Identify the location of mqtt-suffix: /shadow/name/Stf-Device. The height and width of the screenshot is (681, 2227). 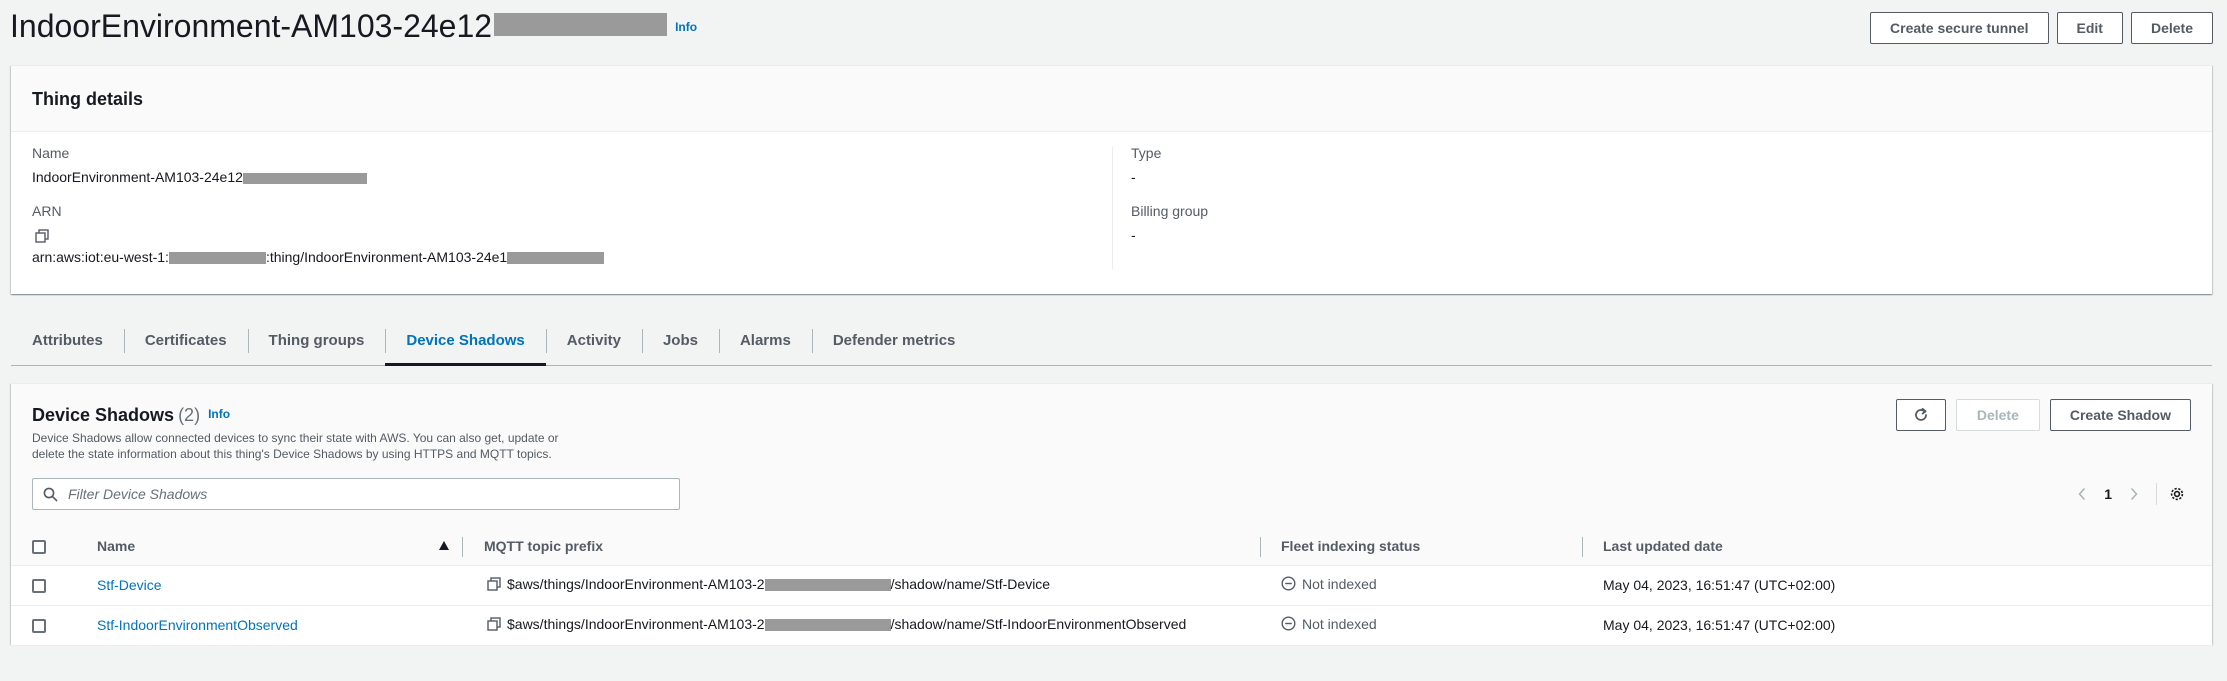
(970, 584).